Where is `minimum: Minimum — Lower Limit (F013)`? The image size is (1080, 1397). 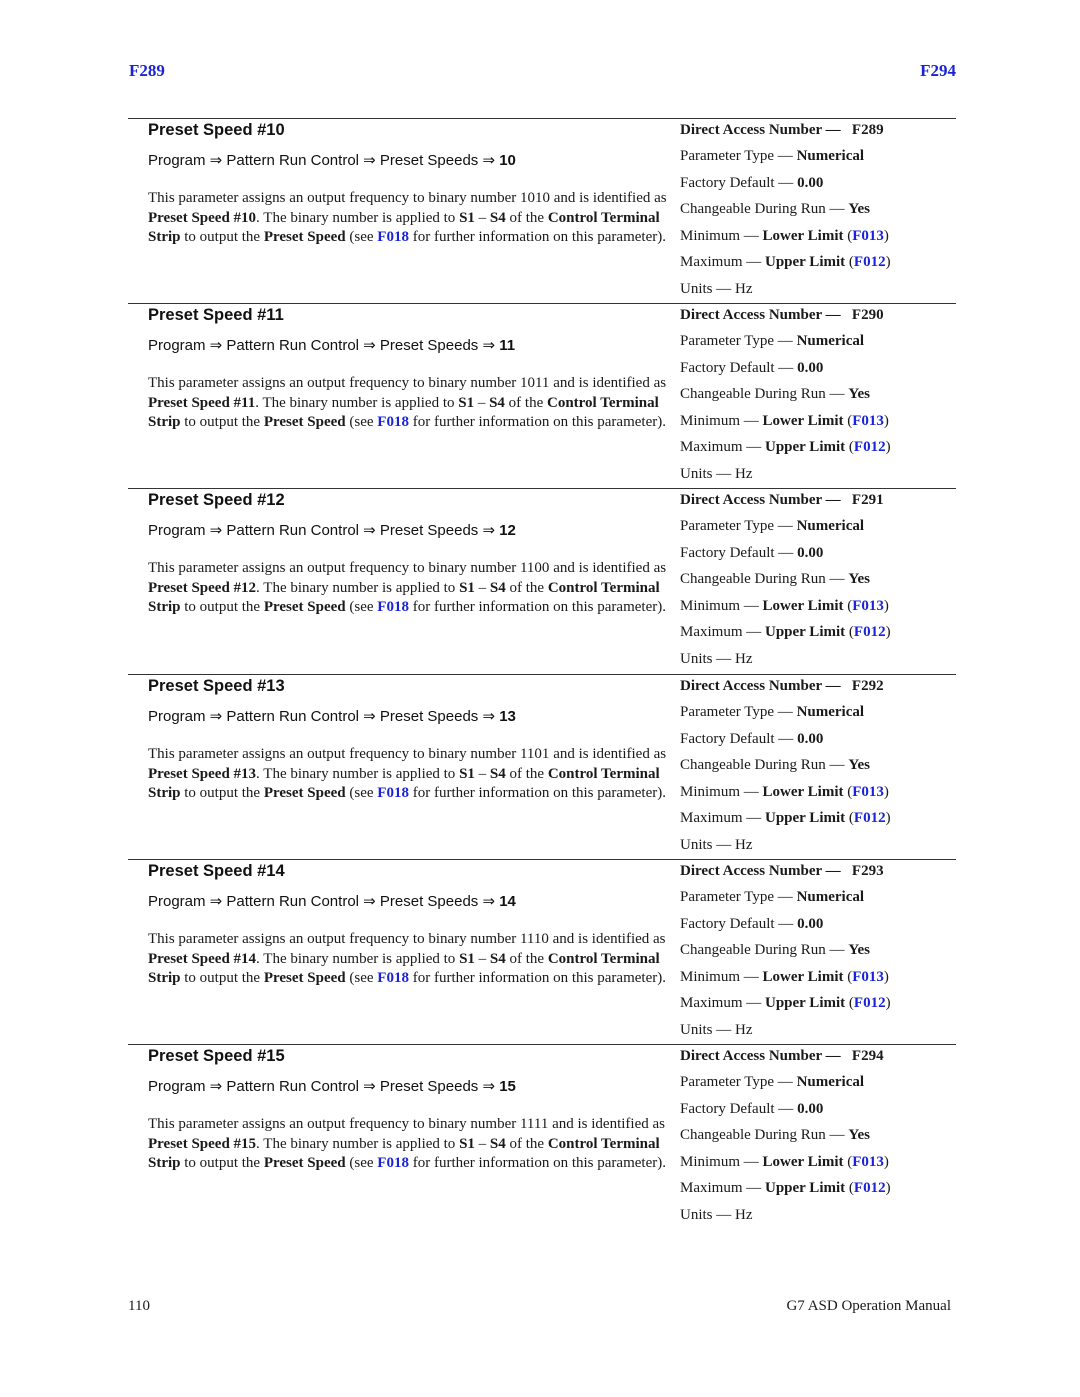
minimum: Minimum — Lower Limit (F013) is located at coordinates (784, 606).